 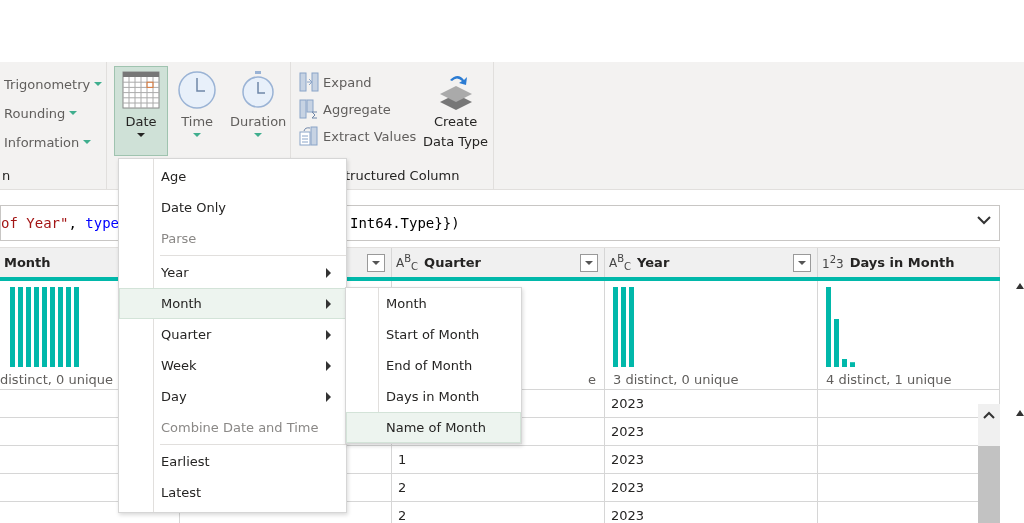 What do you see at coordinates (433, 334) in the screenshot?
I see `menu-item: Start of Month` at bounding box center [433, 334].